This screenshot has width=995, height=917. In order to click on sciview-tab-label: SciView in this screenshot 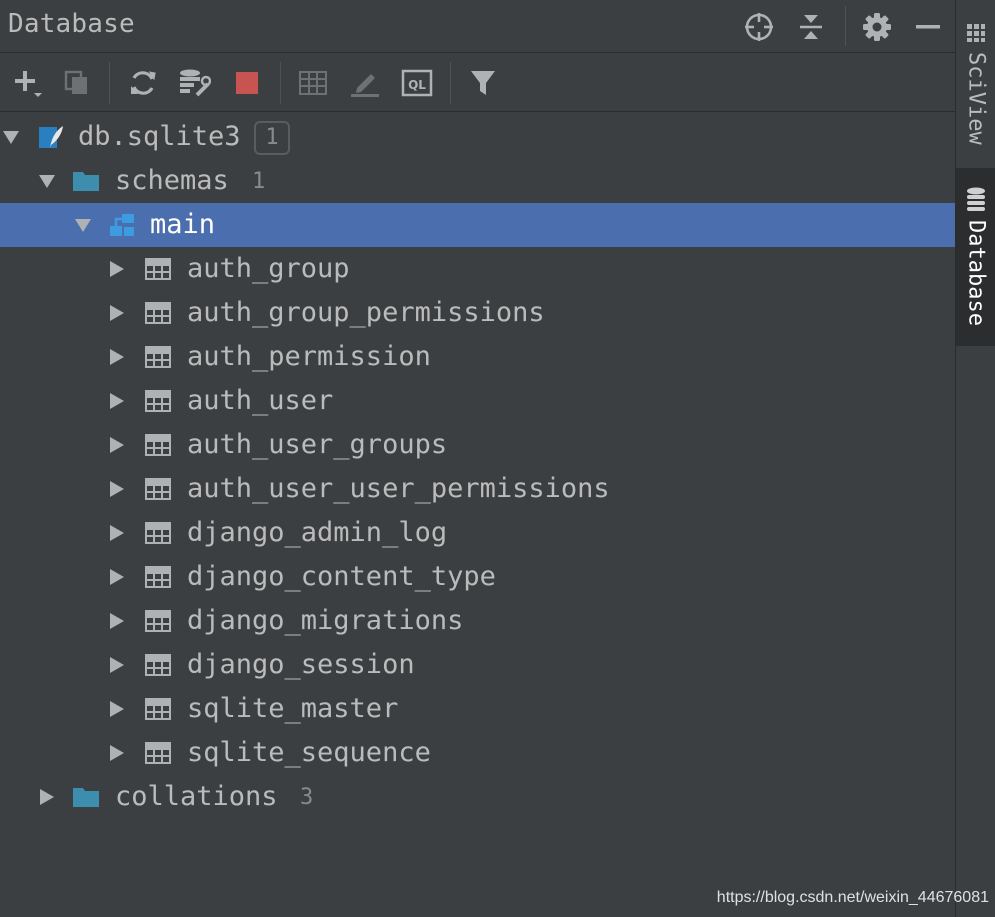, I will do `click(976, 98)`.